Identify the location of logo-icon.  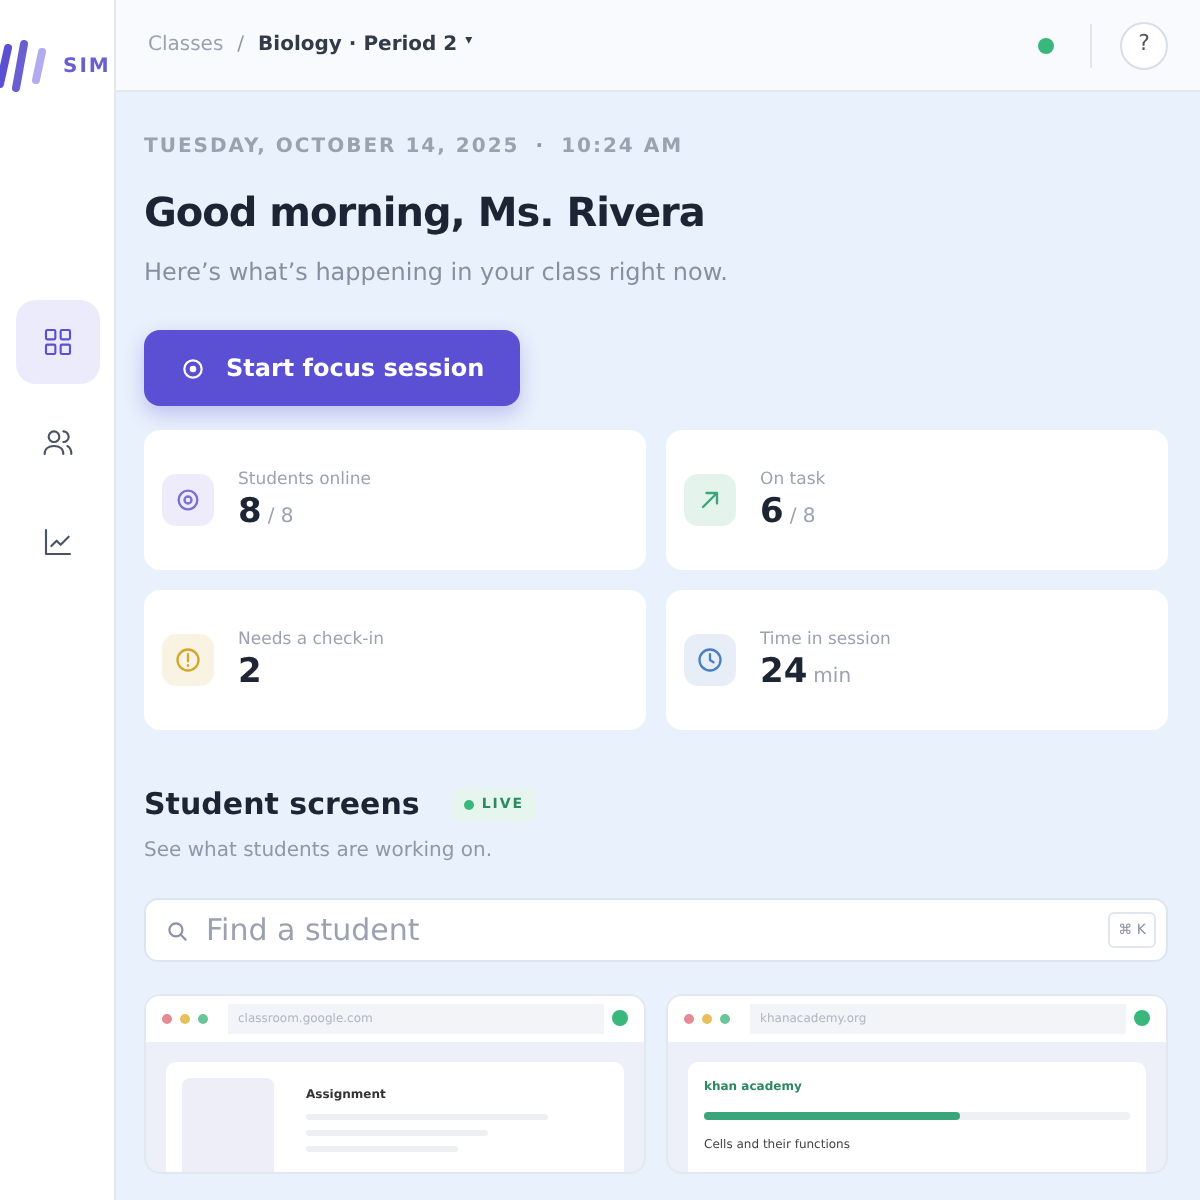
(23, 66).